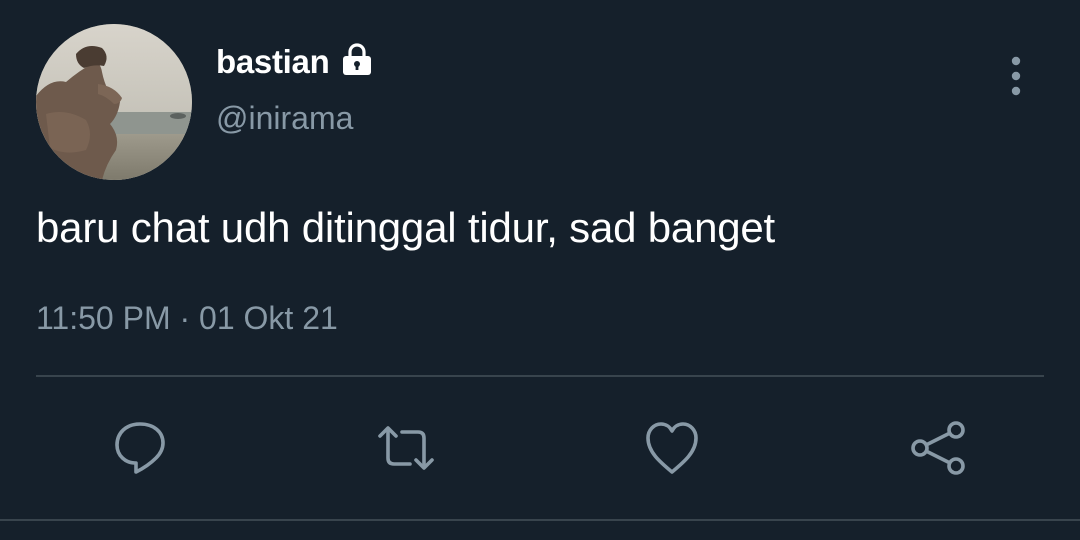  Describe the element at coordinates (103, 318) in the screenshot. I see `tweet-time: 11:50 PM` at that location.